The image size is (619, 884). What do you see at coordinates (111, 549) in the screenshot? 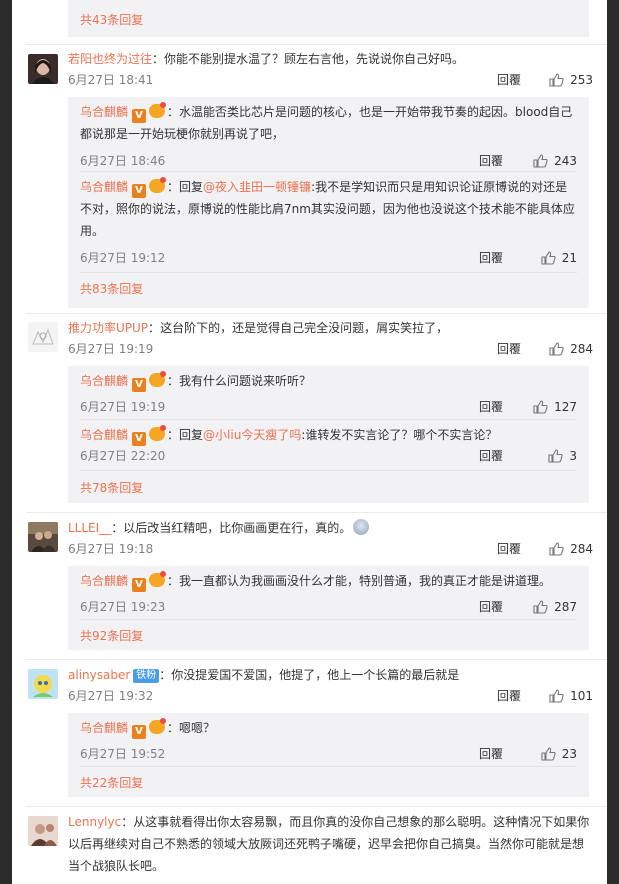
I see `timestamp: 6月27日 19:18` at bounding box center [111, 549].